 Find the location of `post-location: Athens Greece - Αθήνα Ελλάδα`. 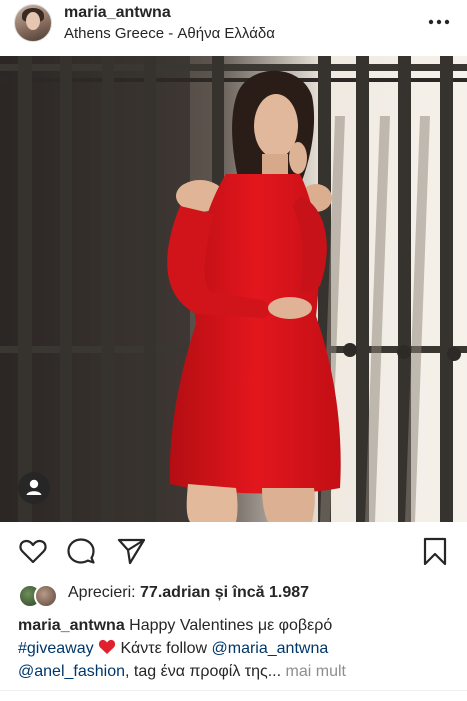

post-location: Athens Greece - Αθήνα Ελλάδα is located at coordinates (169, 33).